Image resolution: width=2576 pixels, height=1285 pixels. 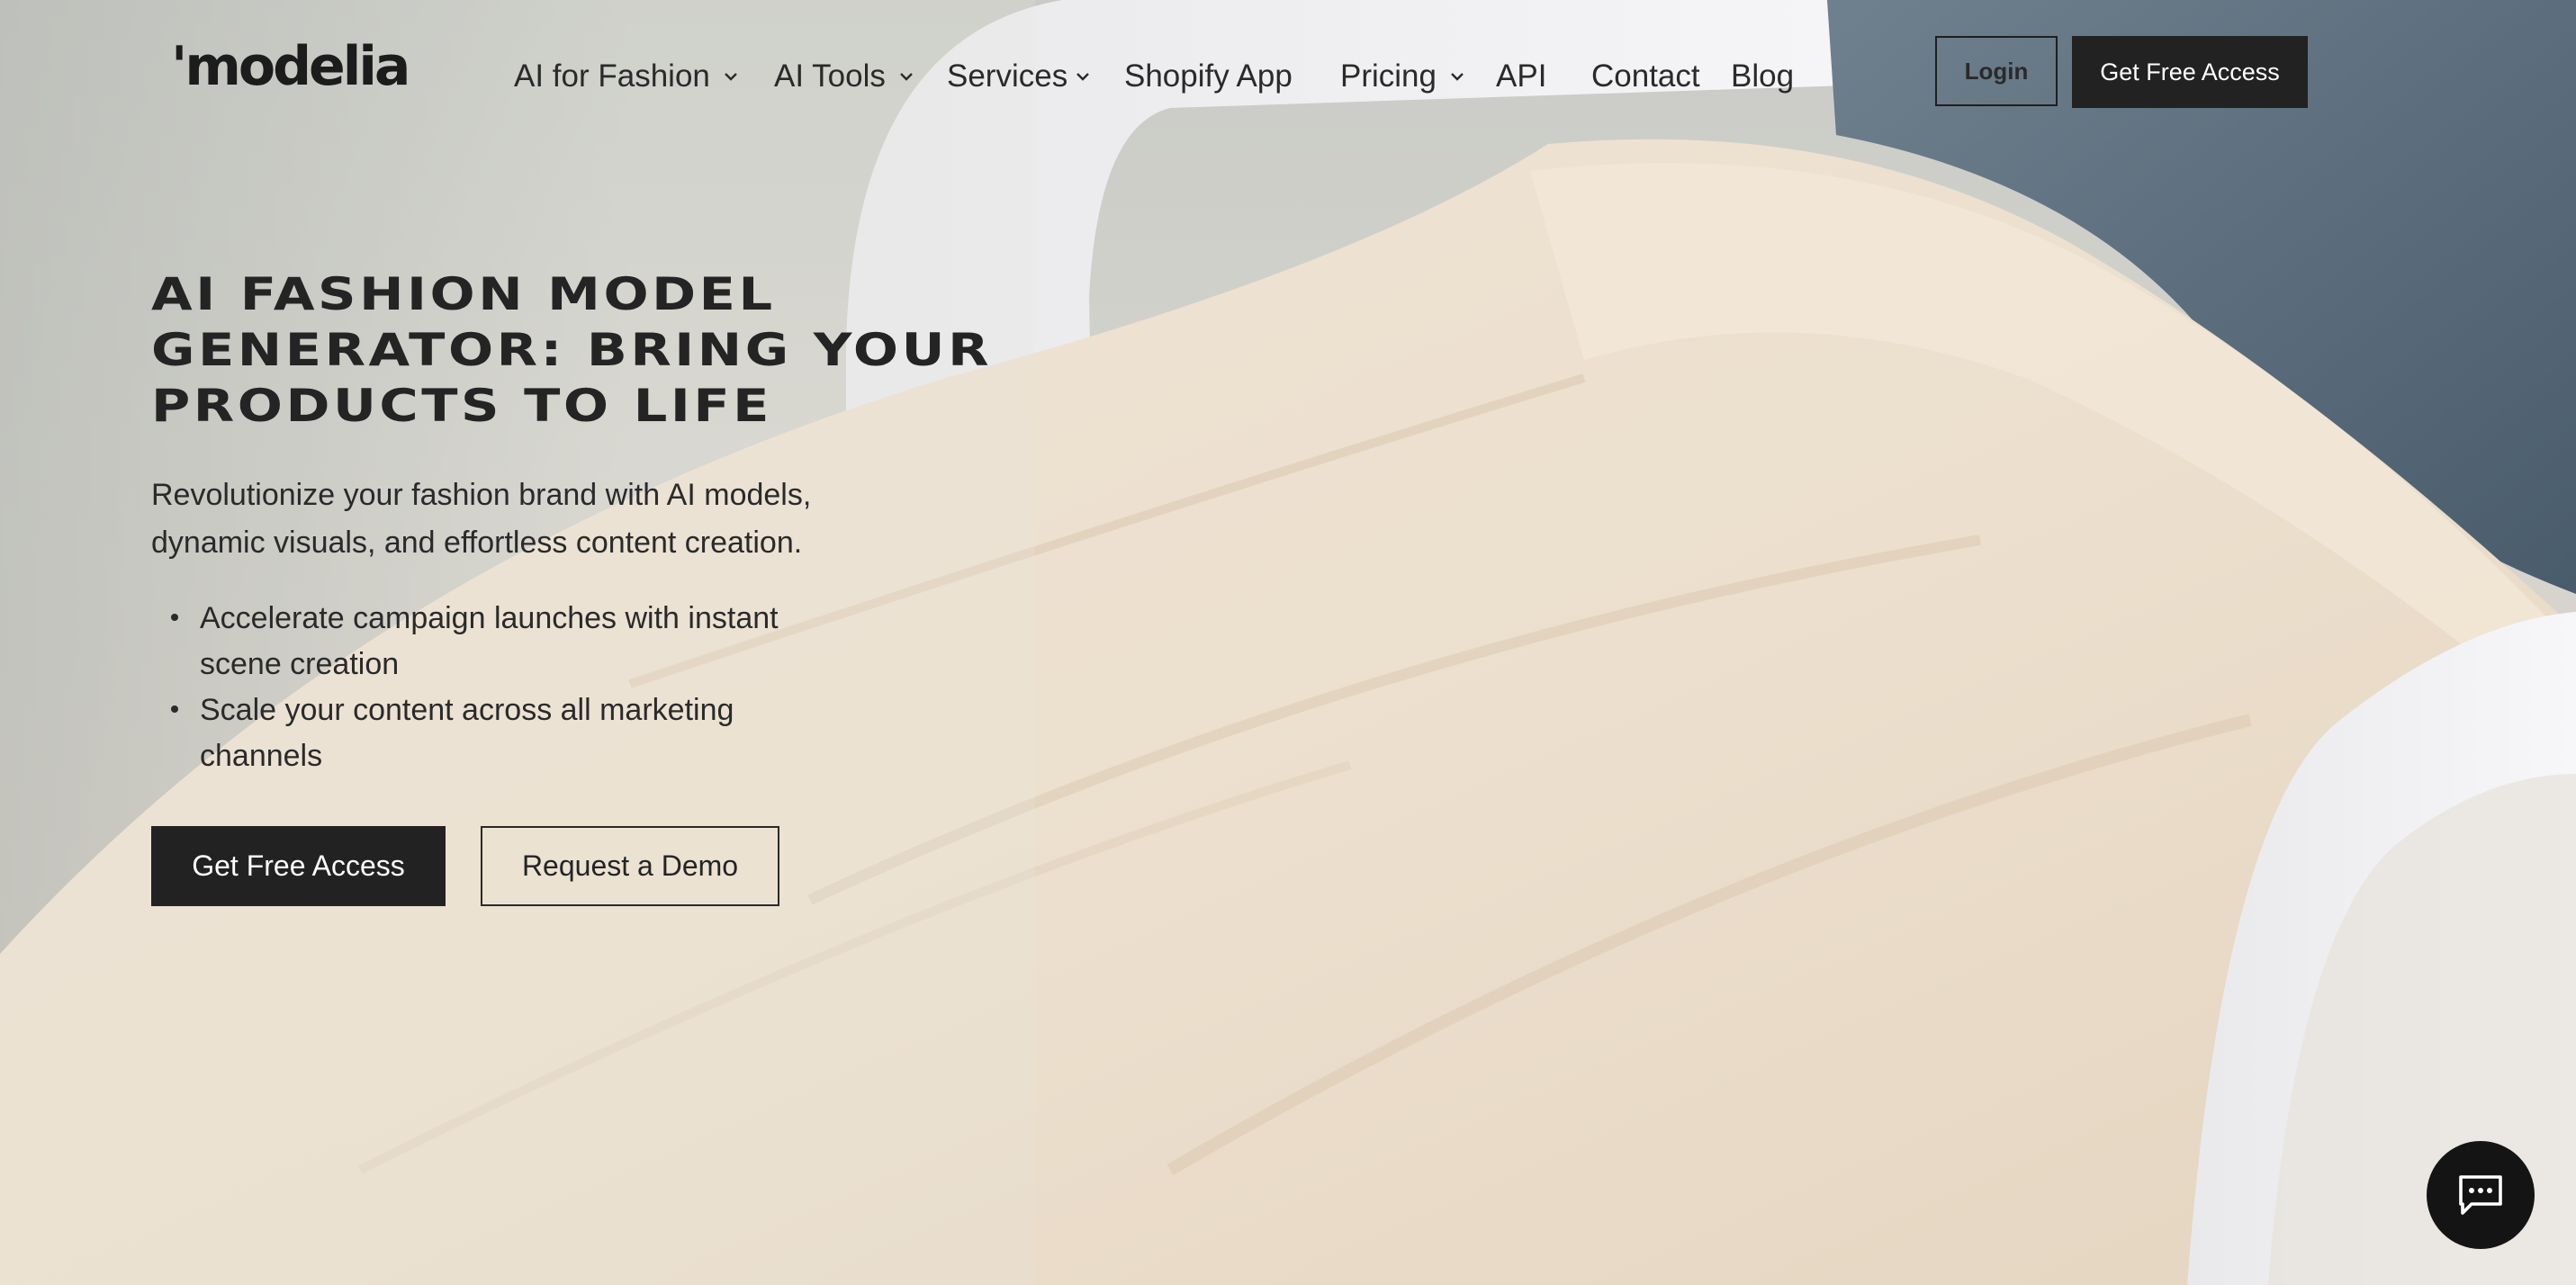 I want to click on nav-ai-for-fashion: AI for Fashion, so click(x=626, y=76).